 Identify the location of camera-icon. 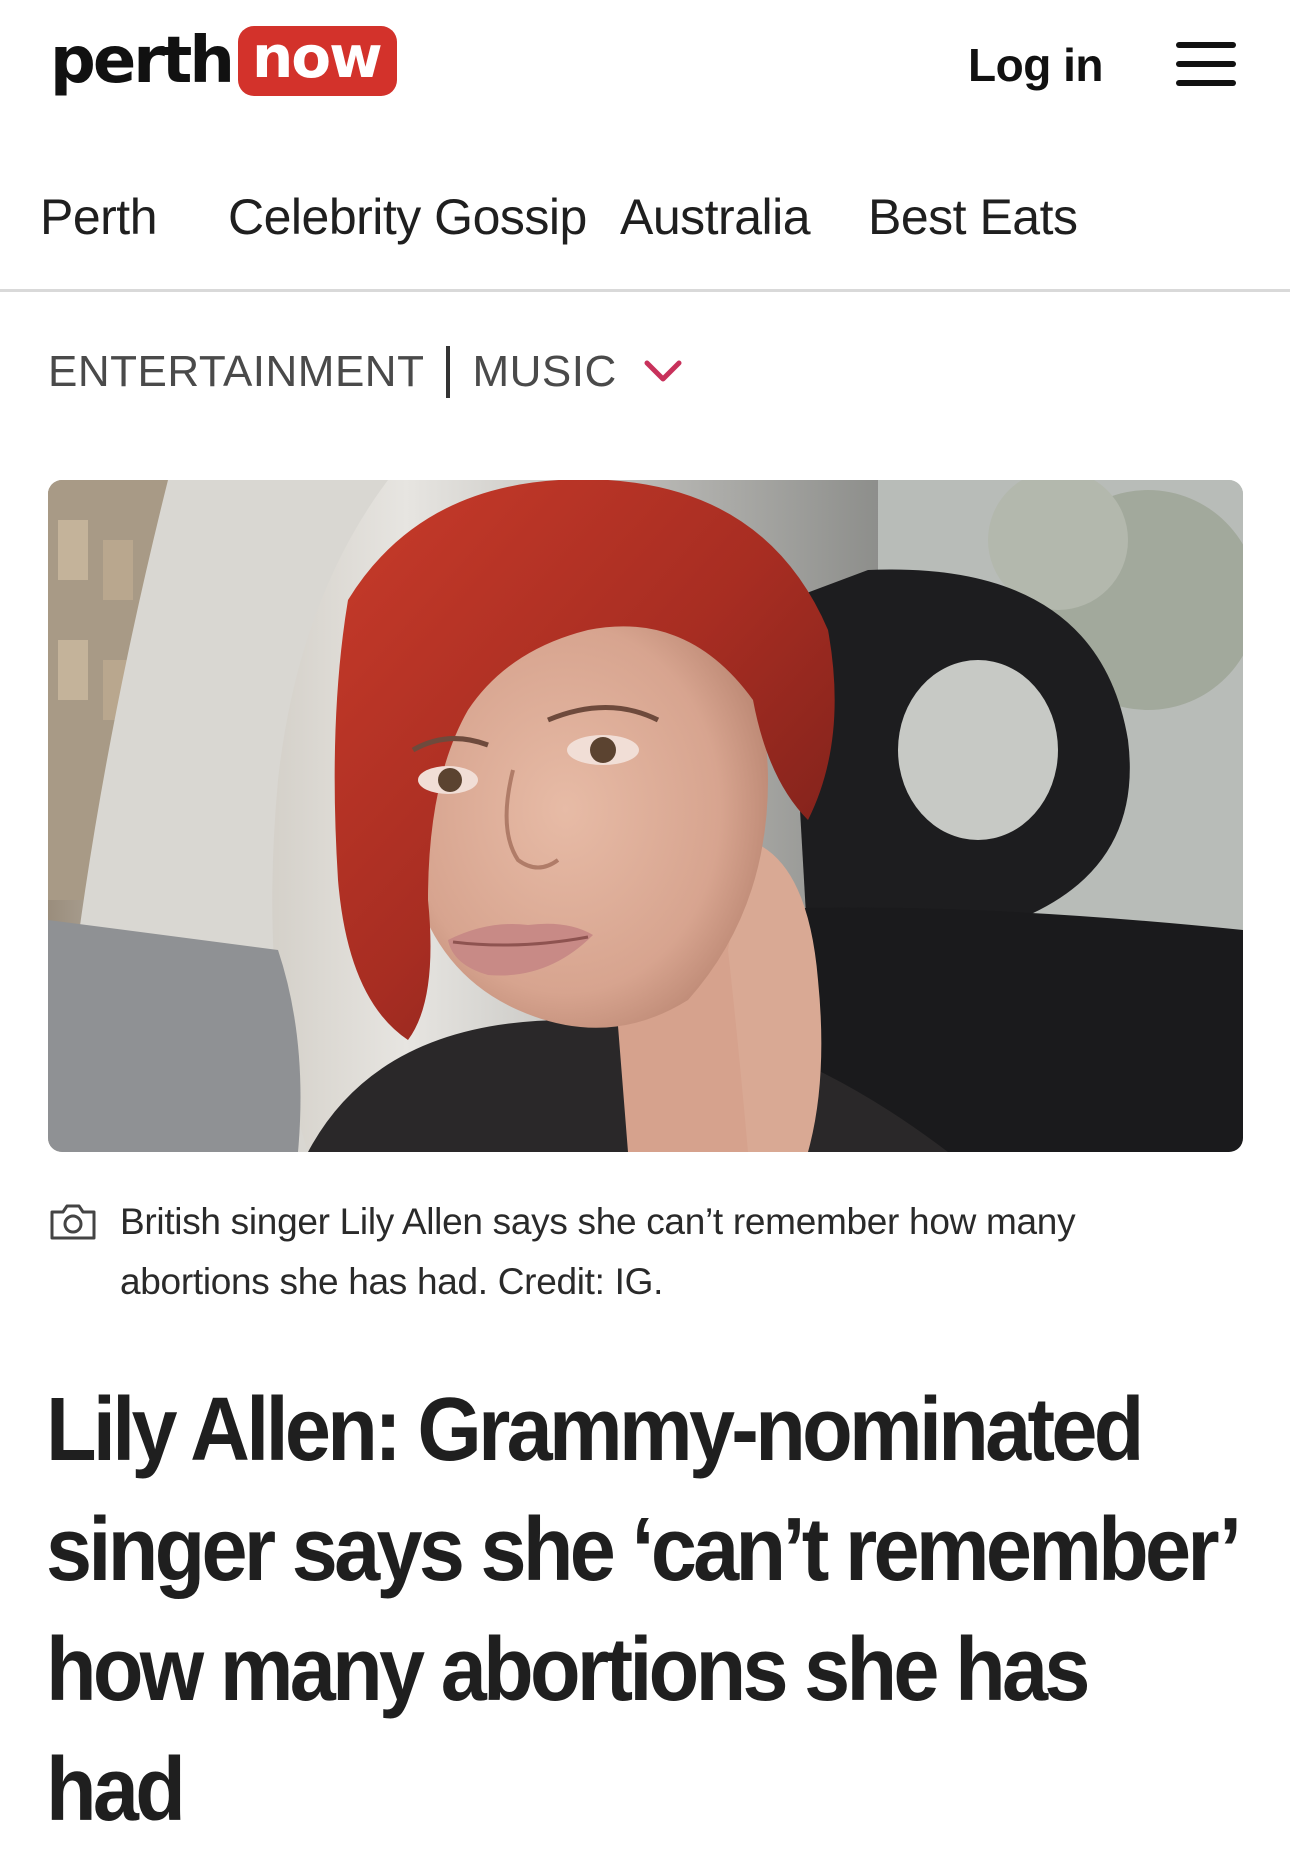
(73, 1222).